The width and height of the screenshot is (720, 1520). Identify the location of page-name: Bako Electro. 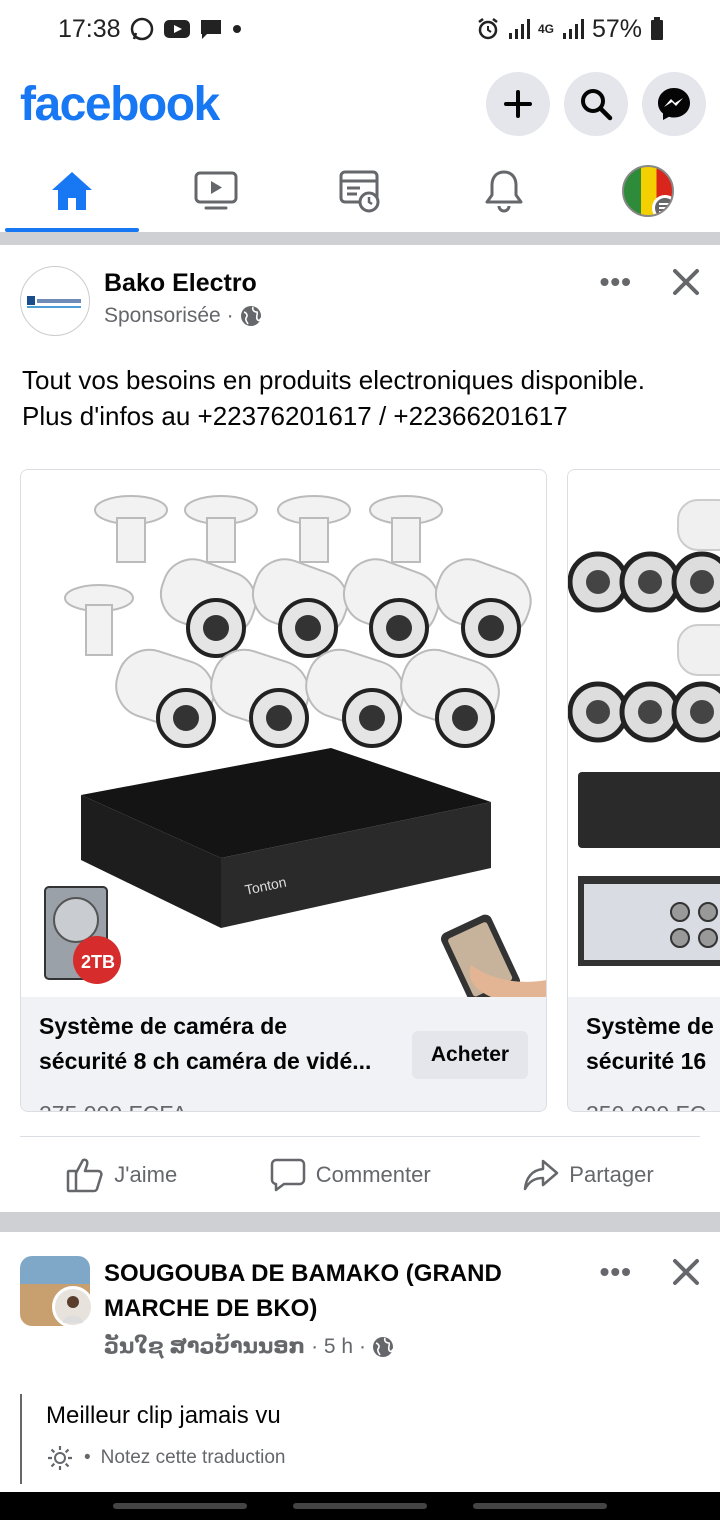
(183, 283).